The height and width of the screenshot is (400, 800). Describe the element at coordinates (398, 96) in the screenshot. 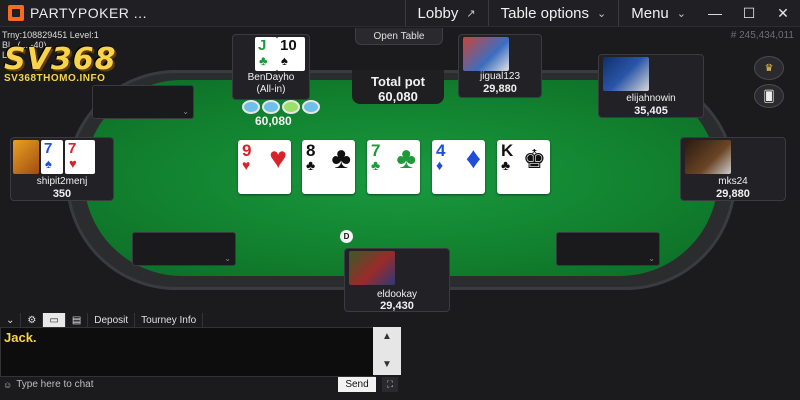

I see `pot-amount: 60,080` at that location.